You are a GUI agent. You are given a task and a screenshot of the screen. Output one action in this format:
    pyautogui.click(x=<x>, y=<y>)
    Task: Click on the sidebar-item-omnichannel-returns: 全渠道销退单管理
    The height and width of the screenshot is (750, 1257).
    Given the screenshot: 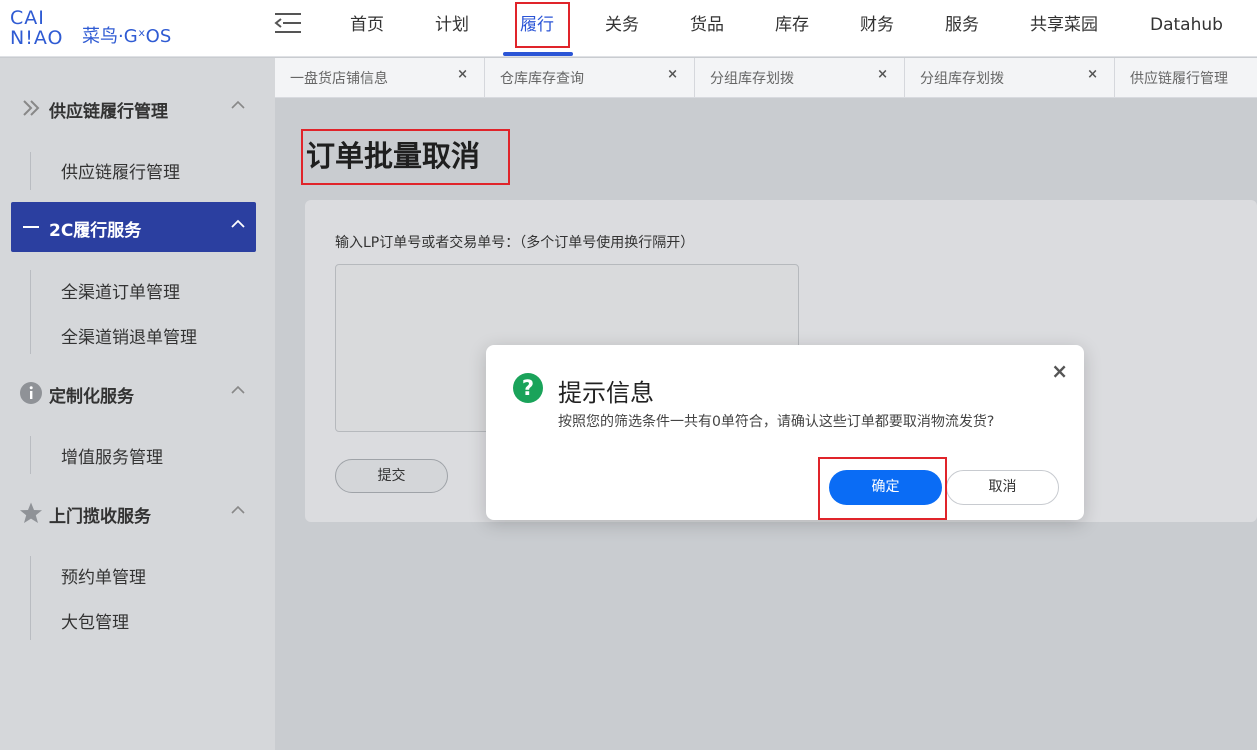 What is the action you would take?
    pyautogui.click(x=129, y=335)
    